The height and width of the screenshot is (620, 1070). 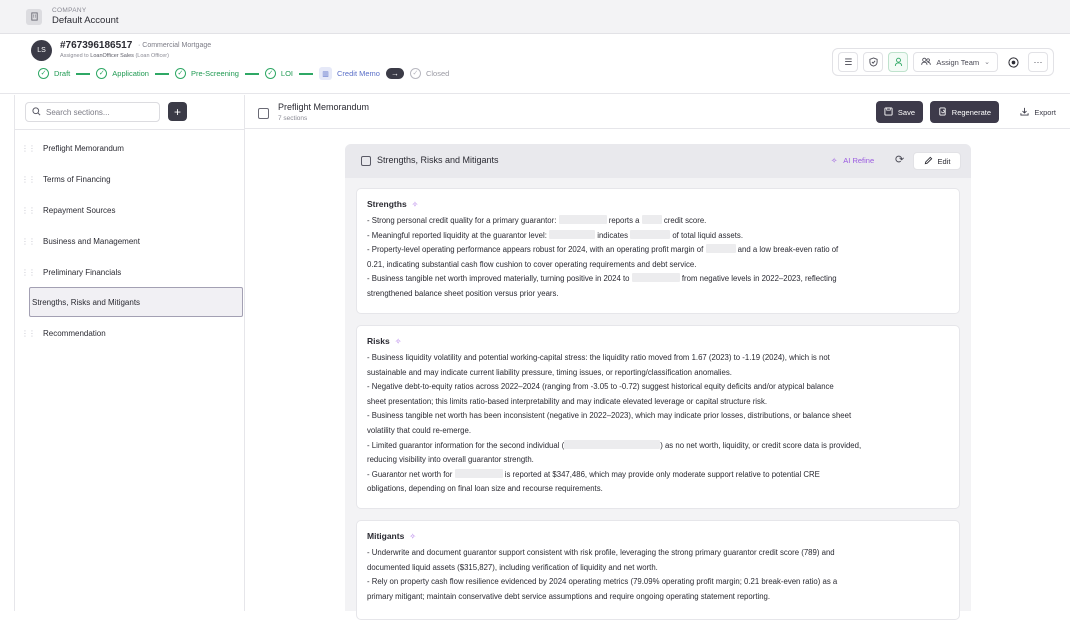 I want to click on sidebar-item-business-and-management: ⋮⋮ Business and Management, so click(x=132, y=241).